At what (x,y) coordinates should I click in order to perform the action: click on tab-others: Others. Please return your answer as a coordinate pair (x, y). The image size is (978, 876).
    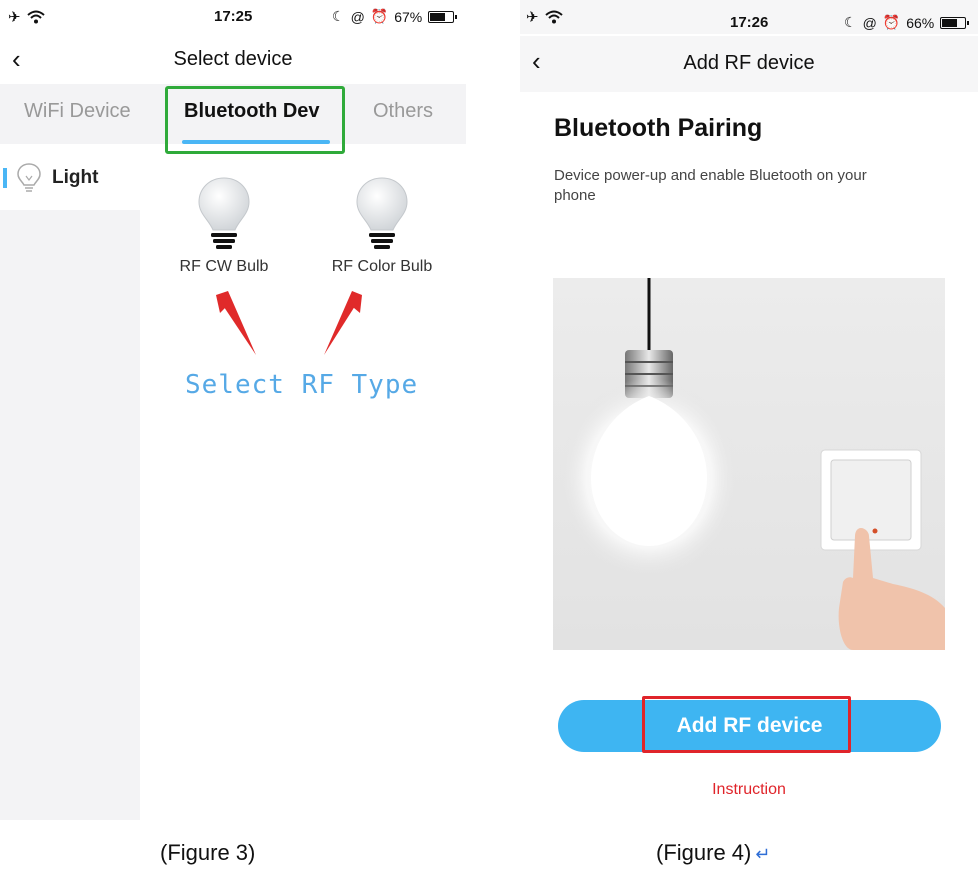
    Looking at the image, I should click on (403, 111).